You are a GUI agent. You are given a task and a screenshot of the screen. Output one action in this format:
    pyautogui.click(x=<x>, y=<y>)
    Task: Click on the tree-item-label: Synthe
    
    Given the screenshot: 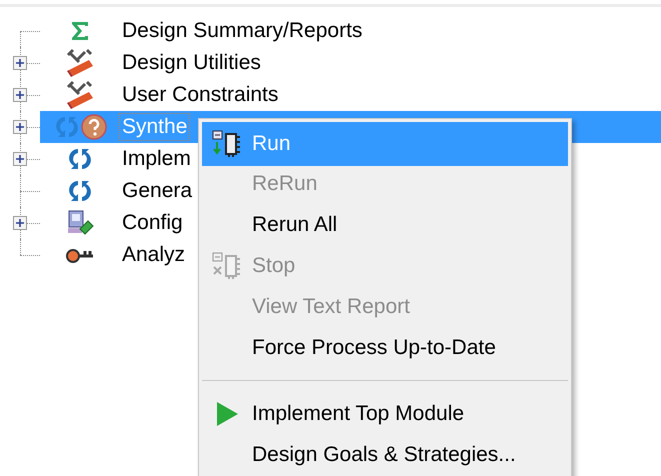 What is the action you would take?
    pyautogui.click(x=155, y=127)
    